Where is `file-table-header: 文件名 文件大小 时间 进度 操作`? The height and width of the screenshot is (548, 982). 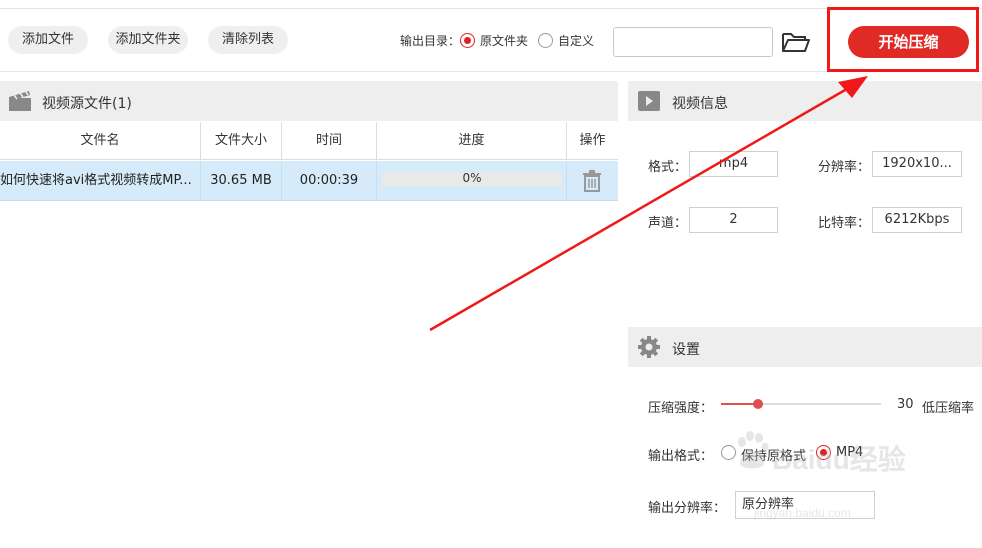 file-table-header: 文件名 文件大小 时间 进度 操作 is located at coordinates (309, 141).